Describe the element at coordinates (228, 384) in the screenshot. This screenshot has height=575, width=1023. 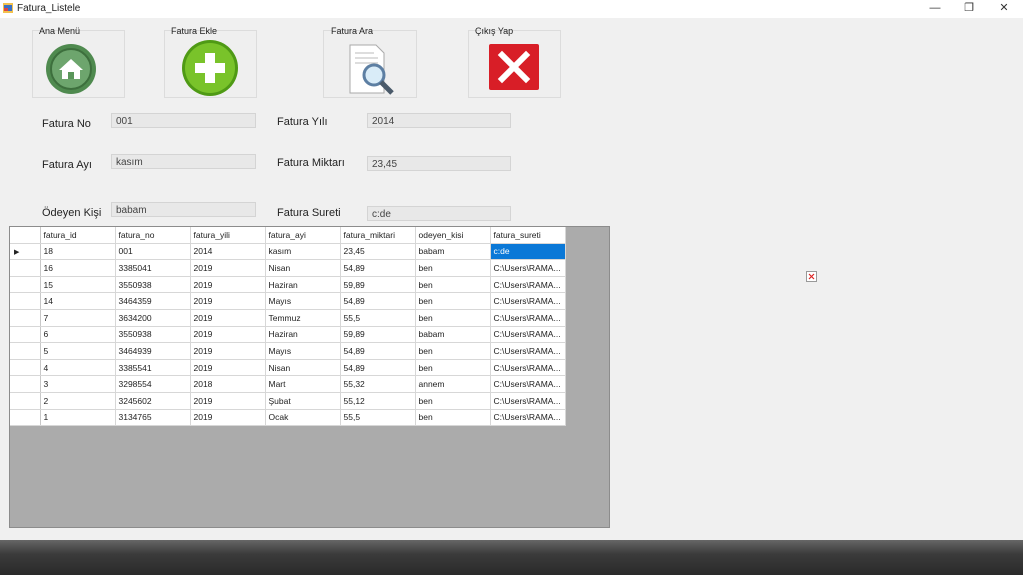
I see `table-cell: 2018` at that location.